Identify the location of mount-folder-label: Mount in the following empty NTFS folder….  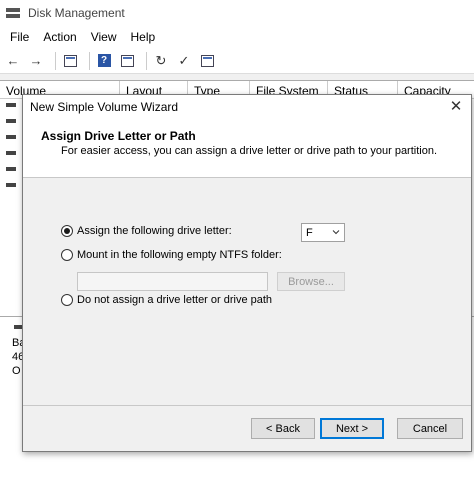
(179, 255).